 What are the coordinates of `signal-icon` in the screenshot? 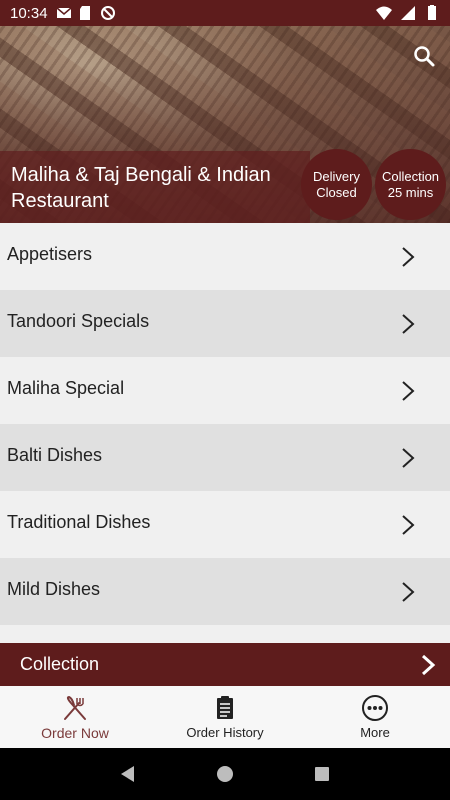 It's located at (408, 13).